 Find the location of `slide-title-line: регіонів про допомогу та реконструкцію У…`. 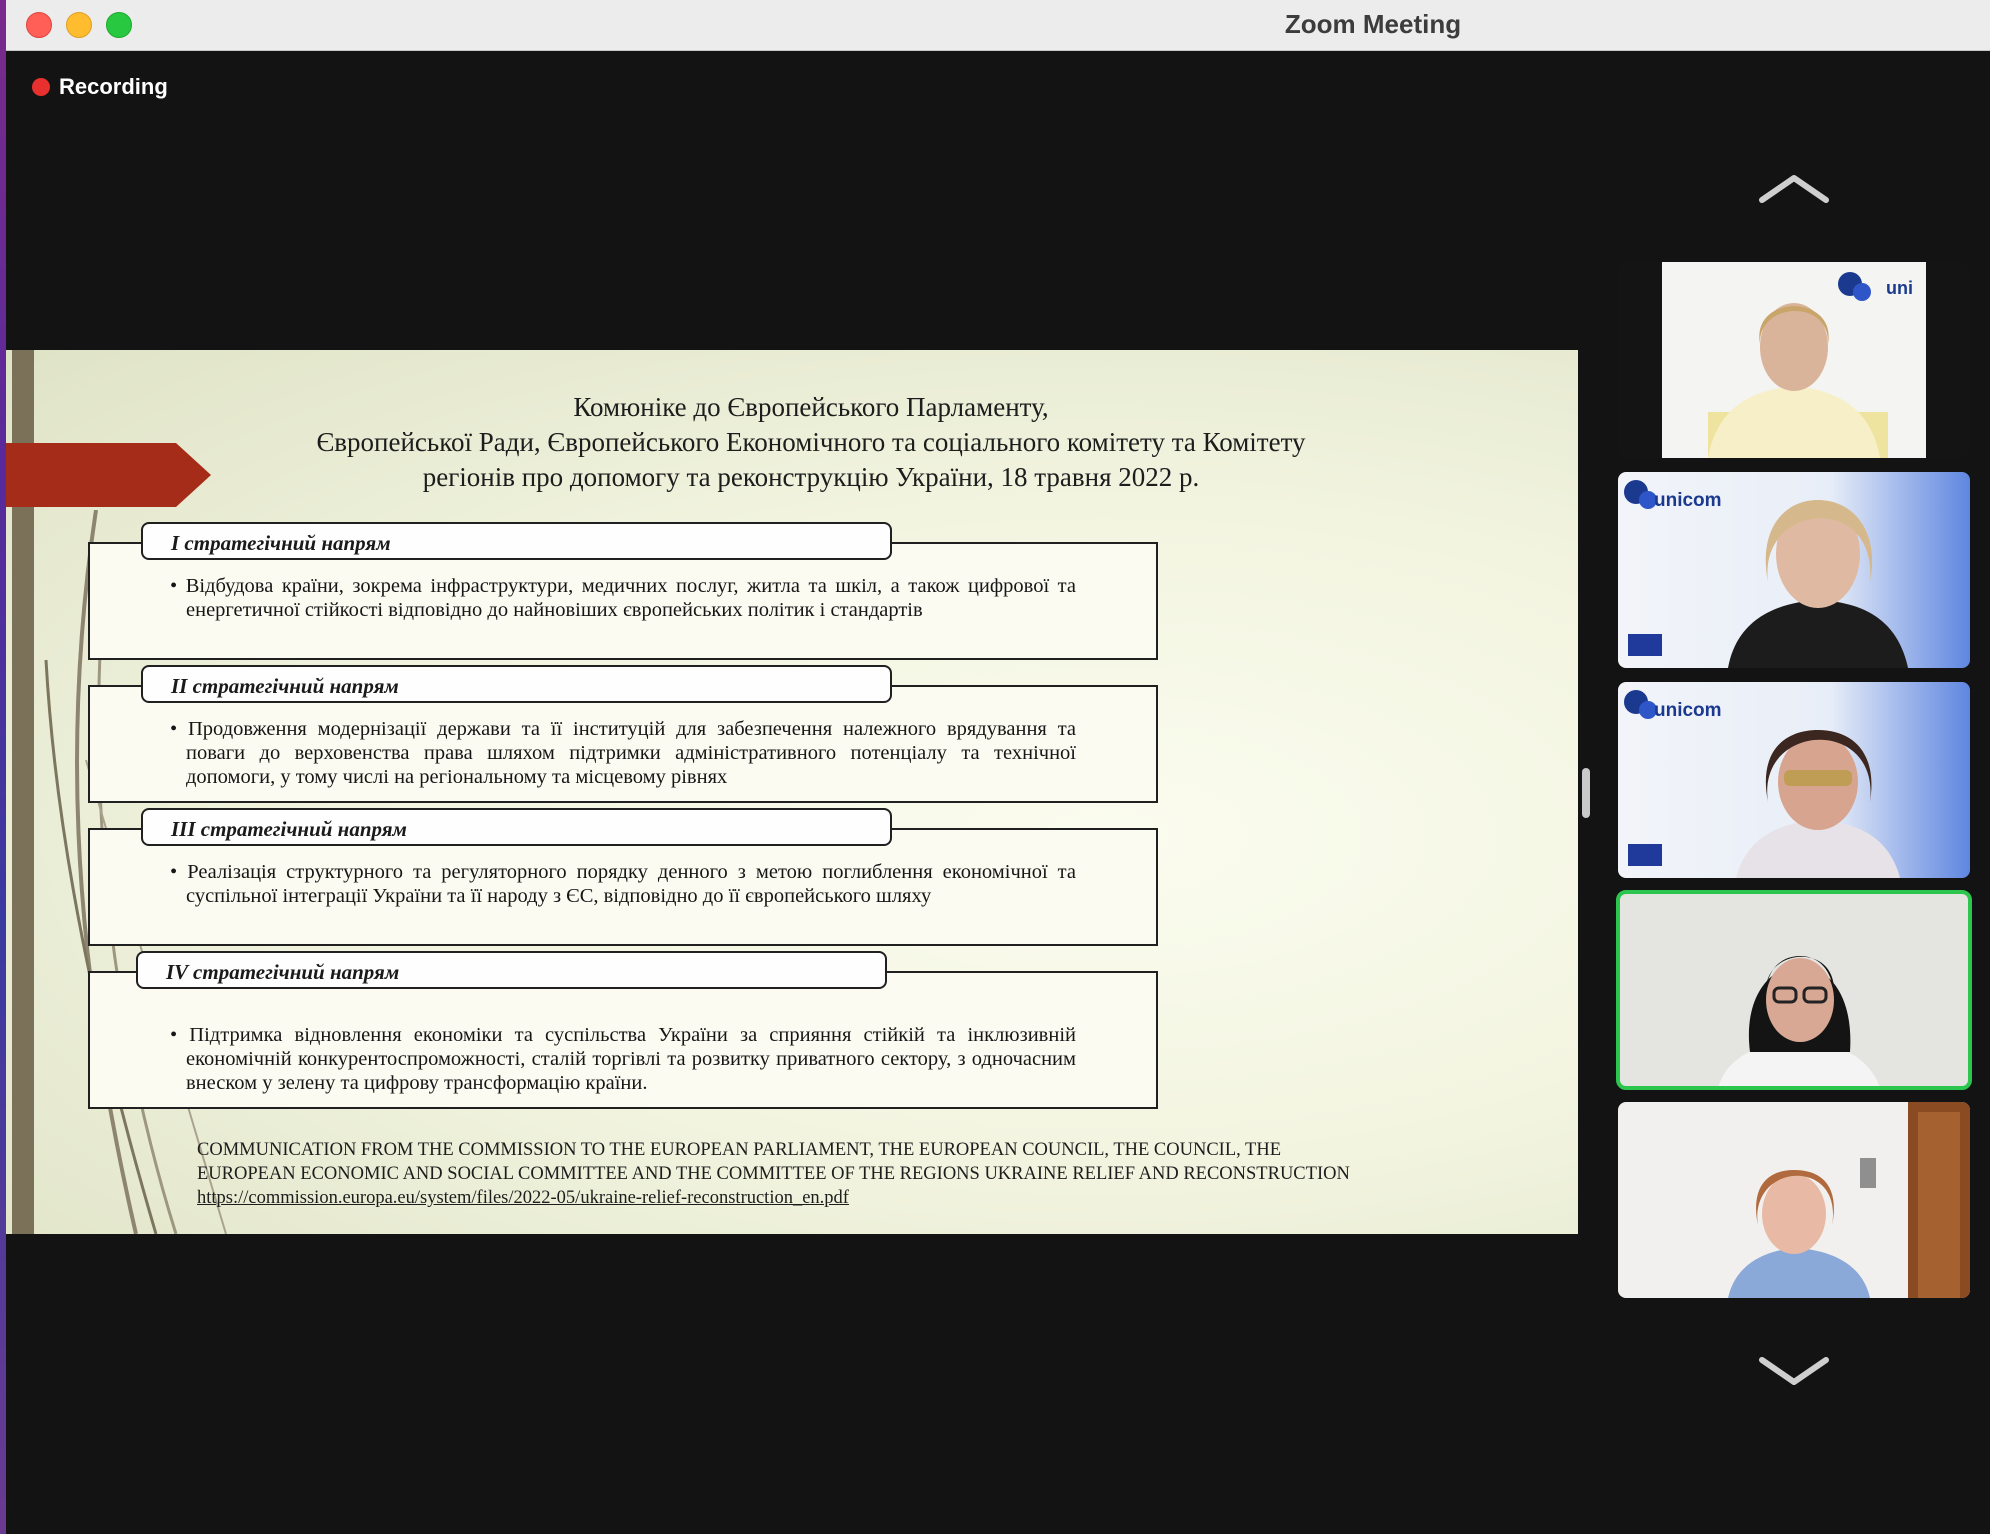

slide-title-line: регіонів про допомогу та реконструкцію У… is located at coordinates (811, 477).